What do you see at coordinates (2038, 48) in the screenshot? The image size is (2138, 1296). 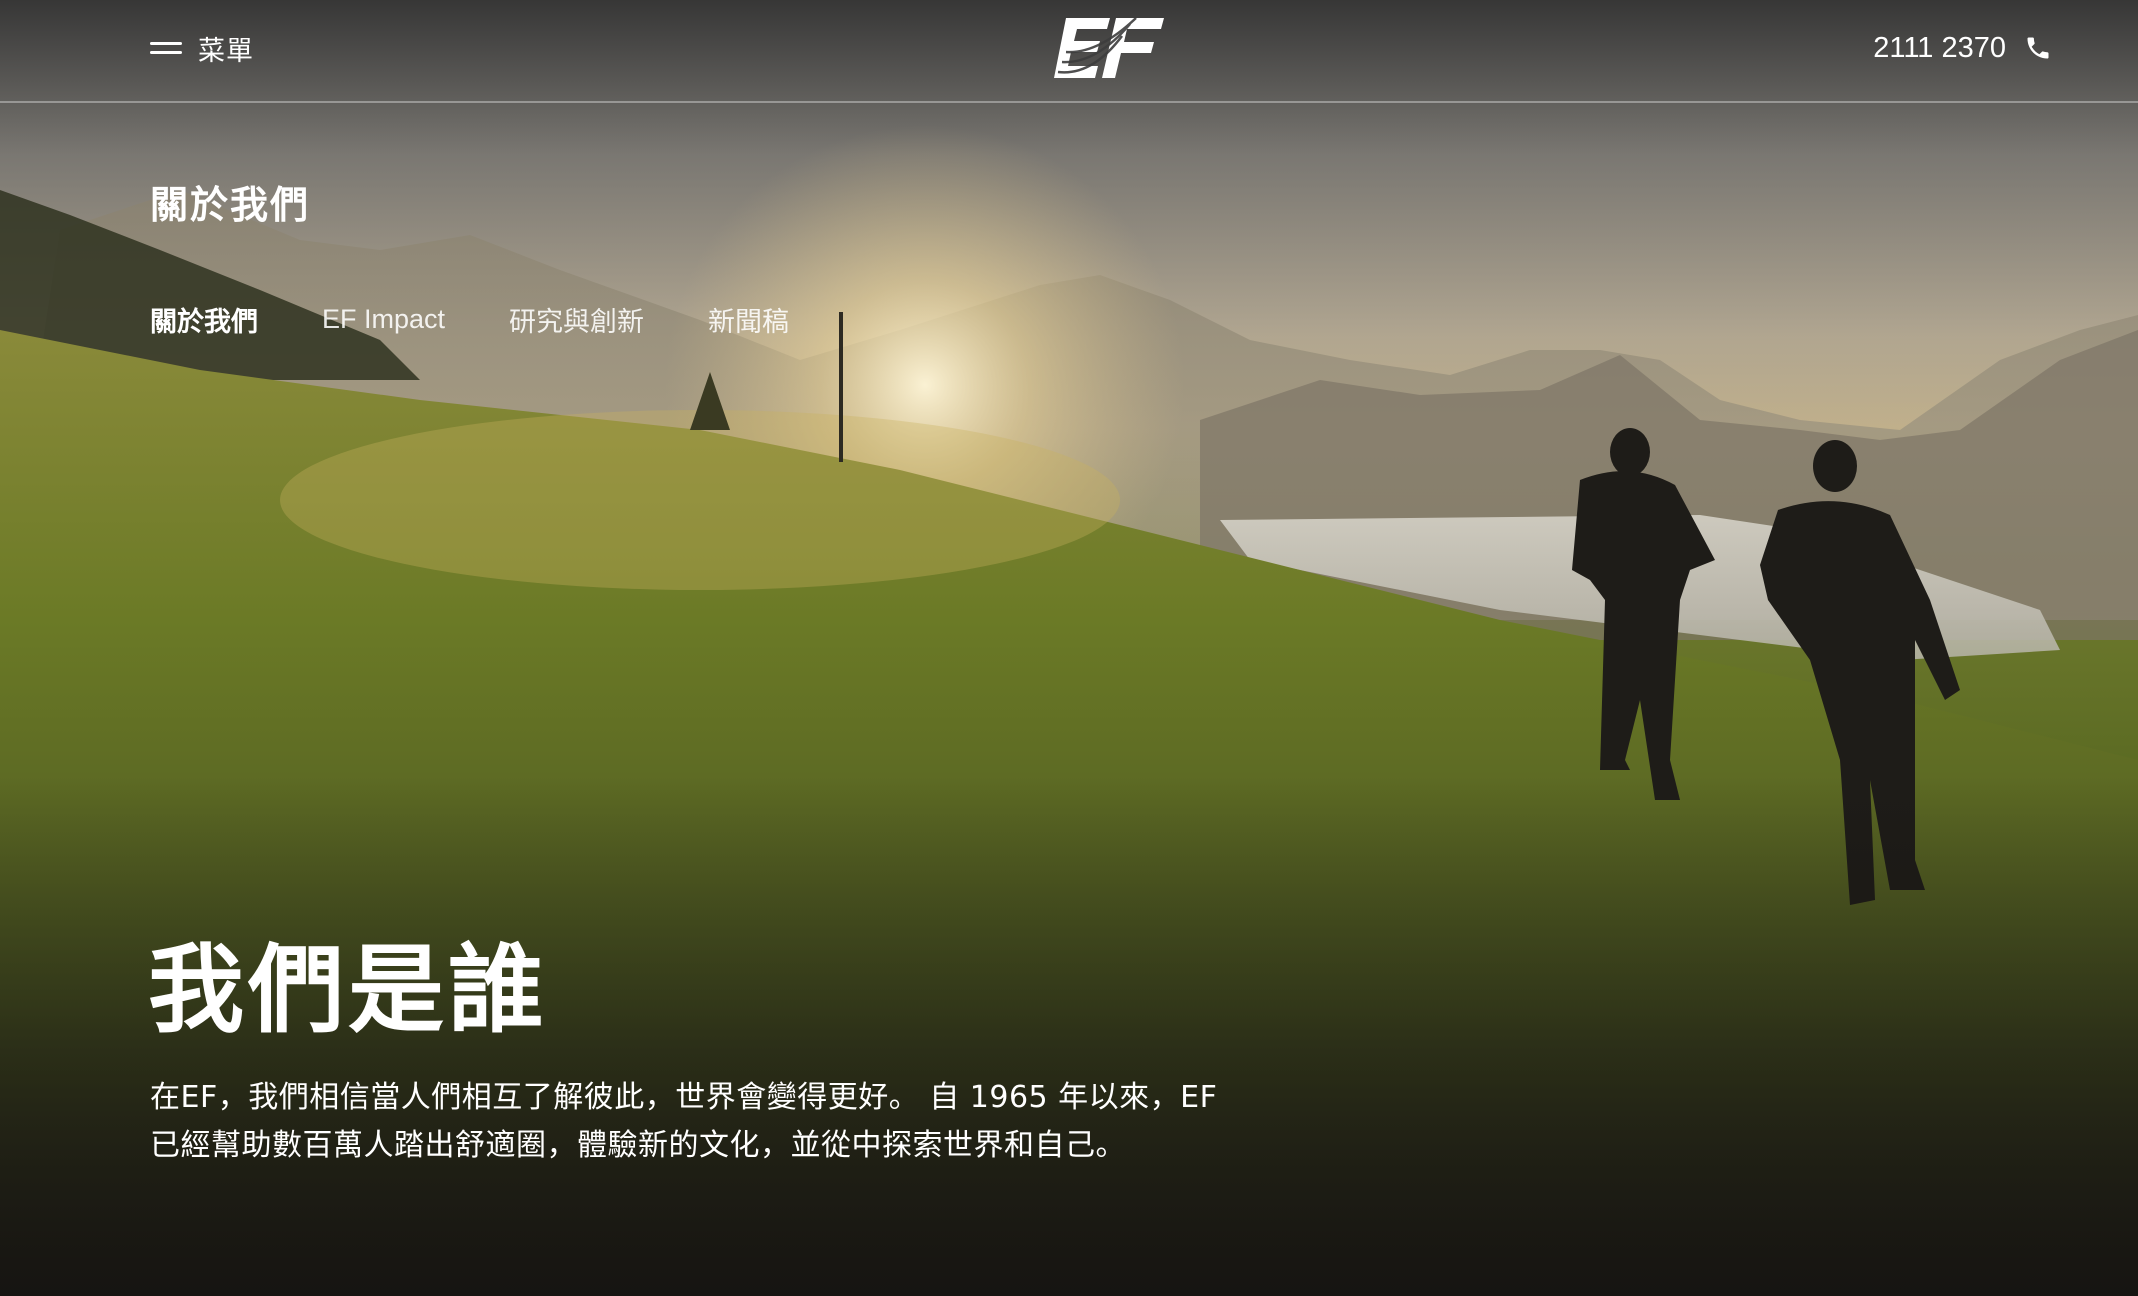 I see `phone-icon` at bounding box center [2038, 48].